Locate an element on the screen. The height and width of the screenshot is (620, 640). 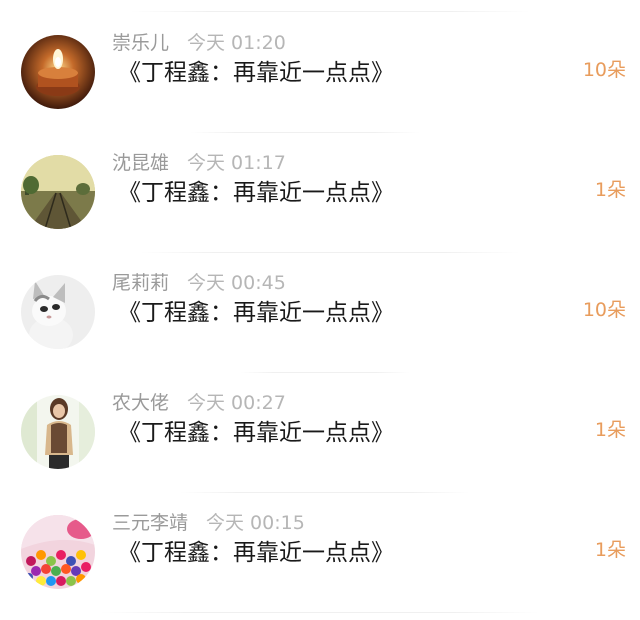
sender-name: 沈昆雄 is located at coordinates (141, 163).